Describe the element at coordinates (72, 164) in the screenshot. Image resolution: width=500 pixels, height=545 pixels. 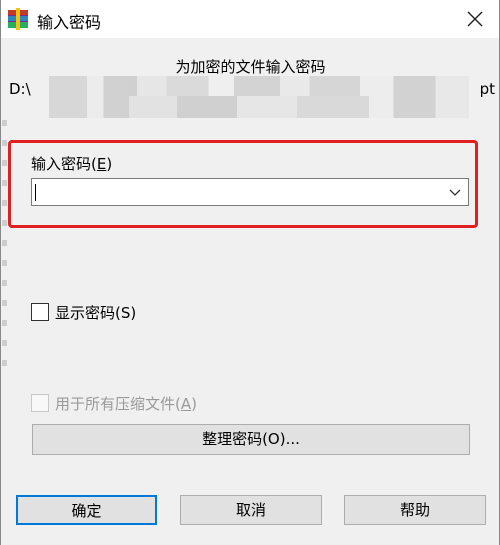
I see `password-label: 输入密码(E)` at that location.